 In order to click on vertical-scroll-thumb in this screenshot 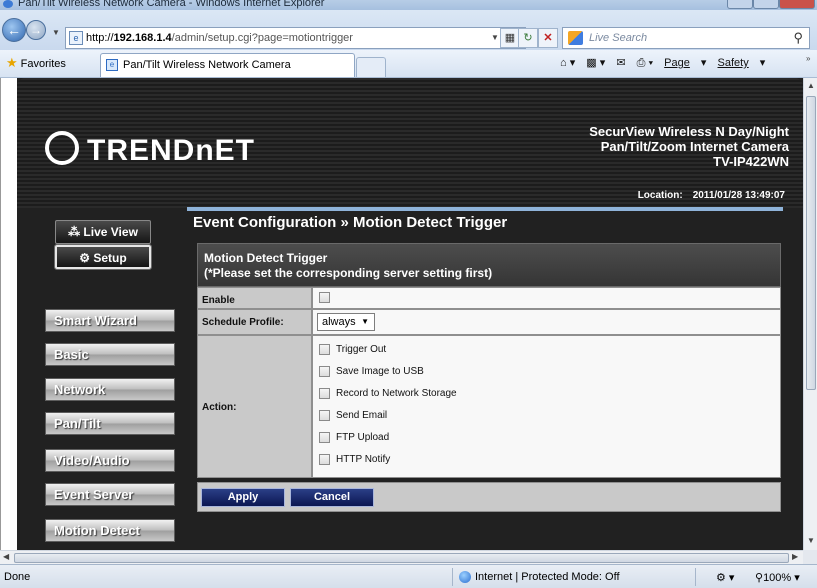, I will do `click(811, 243)`.